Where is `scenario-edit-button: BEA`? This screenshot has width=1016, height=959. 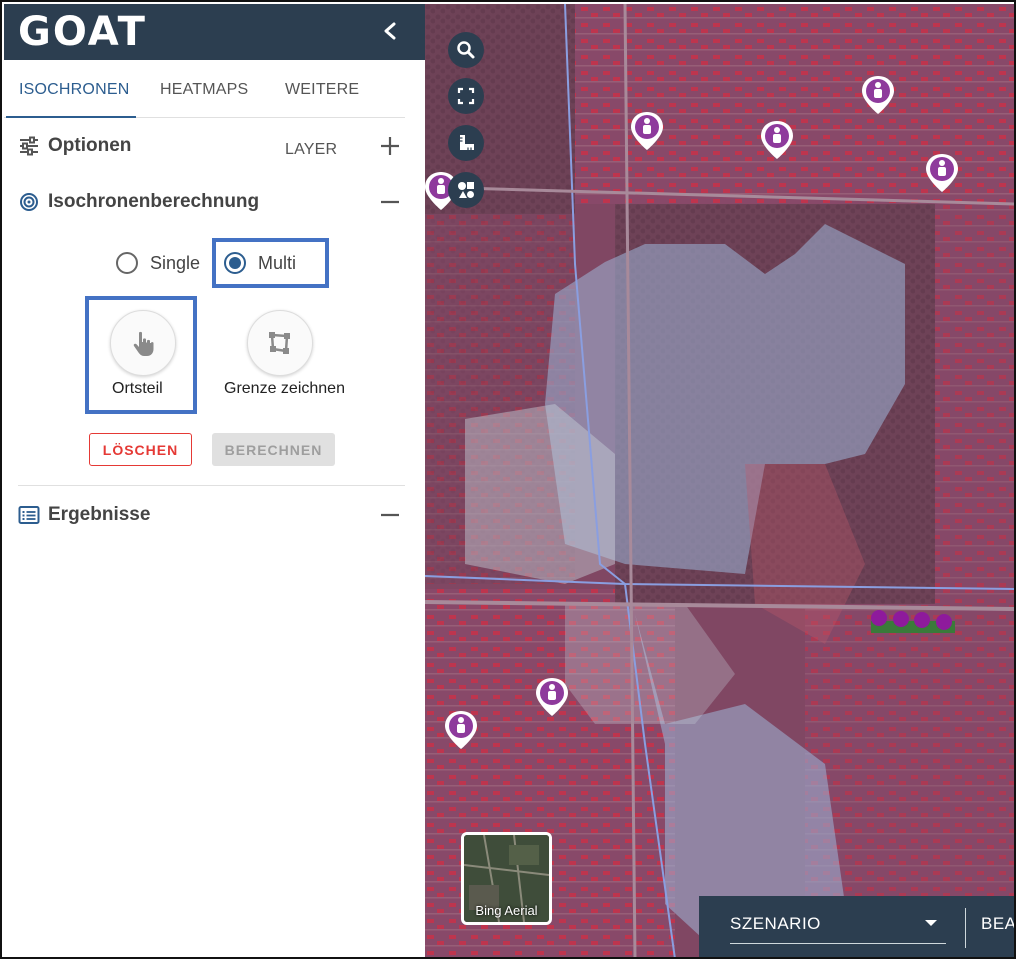
scenario-edit-button: BEA is located at coordinates (997, 924).